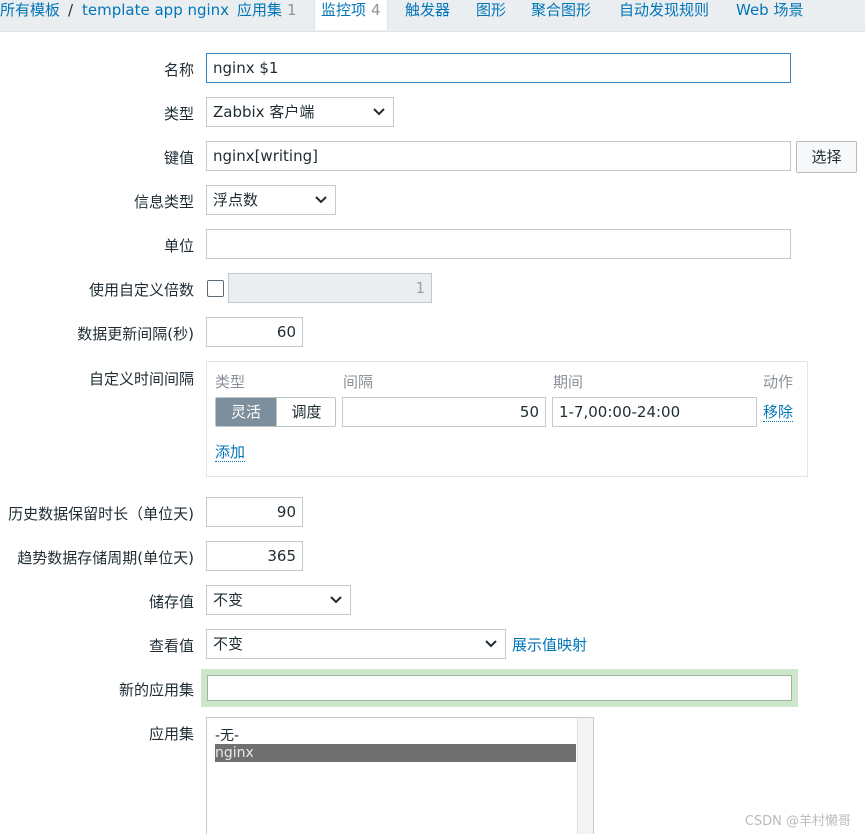 This screenshot has width=865, height=834. I want to click on key-input: nginx[writing], so click(498, 156).